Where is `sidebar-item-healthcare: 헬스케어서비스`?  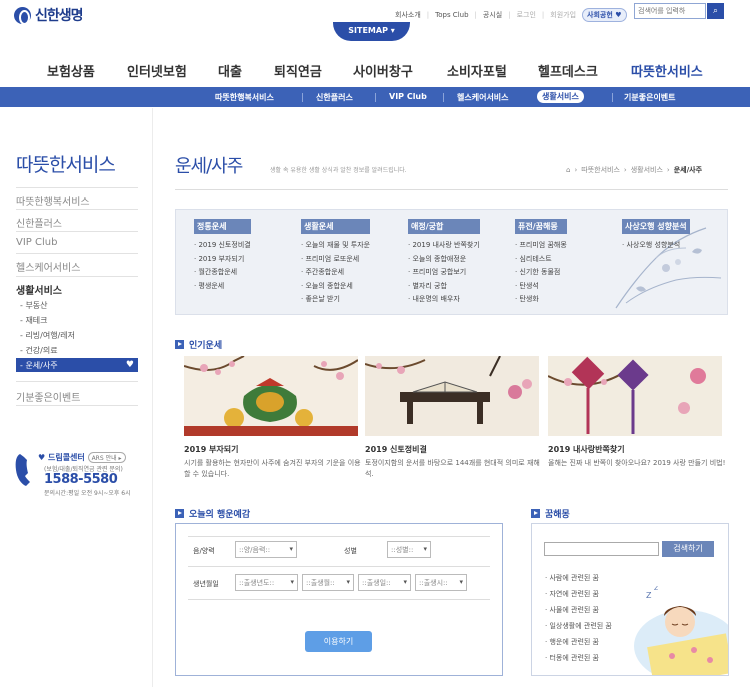
sidebar-item-healthcare: 헬스케어서비스 is located at coordinates (48, 266).